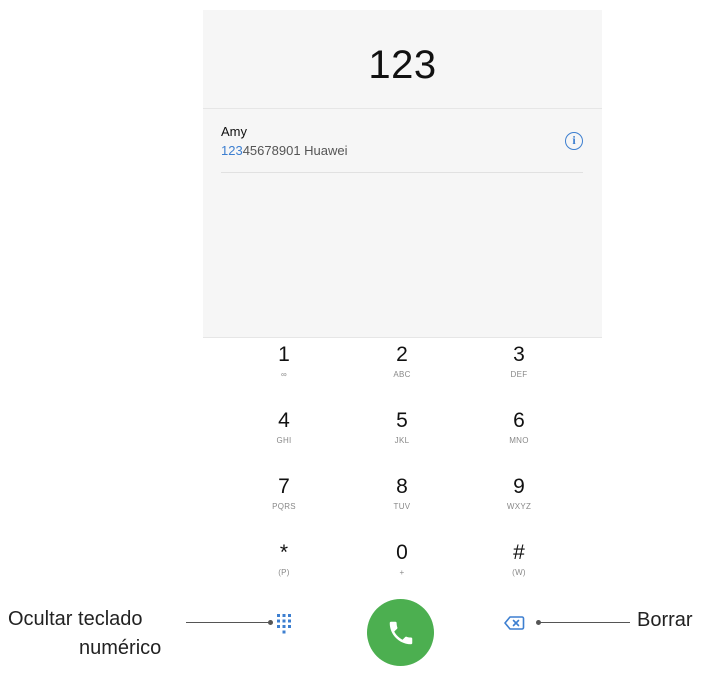 The image size is (706, 688). Describe the element at coordinates (519, 440) in the screenshot. I see `key-letters: MNO` at that location.